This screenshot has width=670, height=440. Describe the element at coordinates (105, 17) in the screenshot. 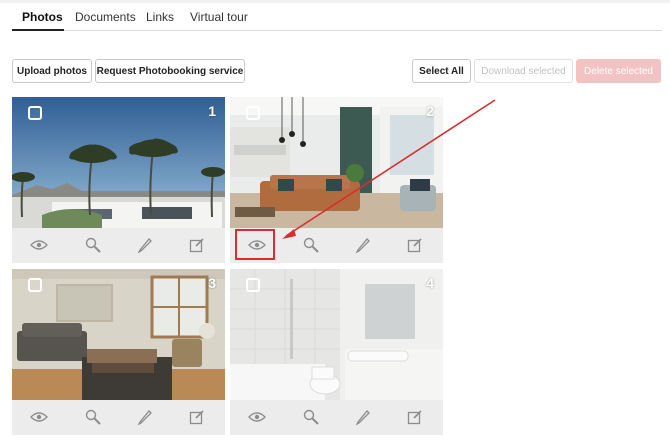

I see `tab-documents: Documents` at that location.